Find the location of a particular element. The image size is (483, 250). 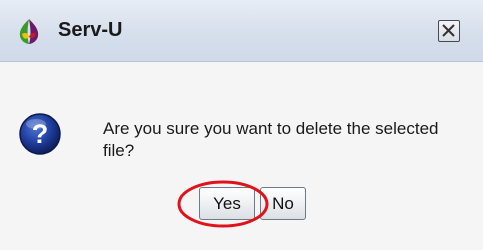

window-title: Serv-U is located at coordinates (90, 30).